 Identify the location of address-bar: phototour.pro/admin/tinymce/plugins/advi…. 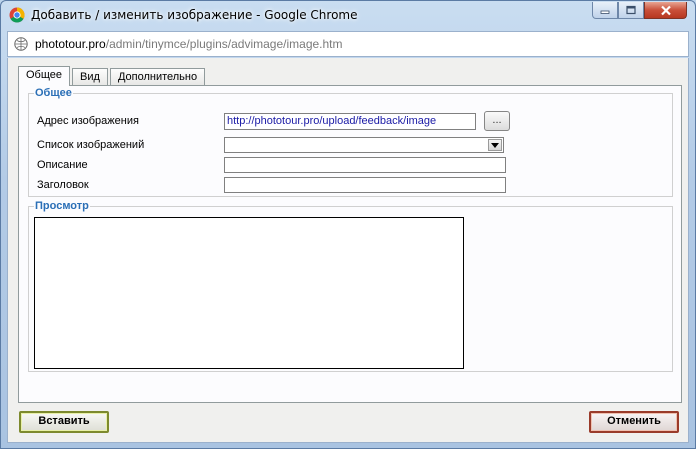
(348, 44).